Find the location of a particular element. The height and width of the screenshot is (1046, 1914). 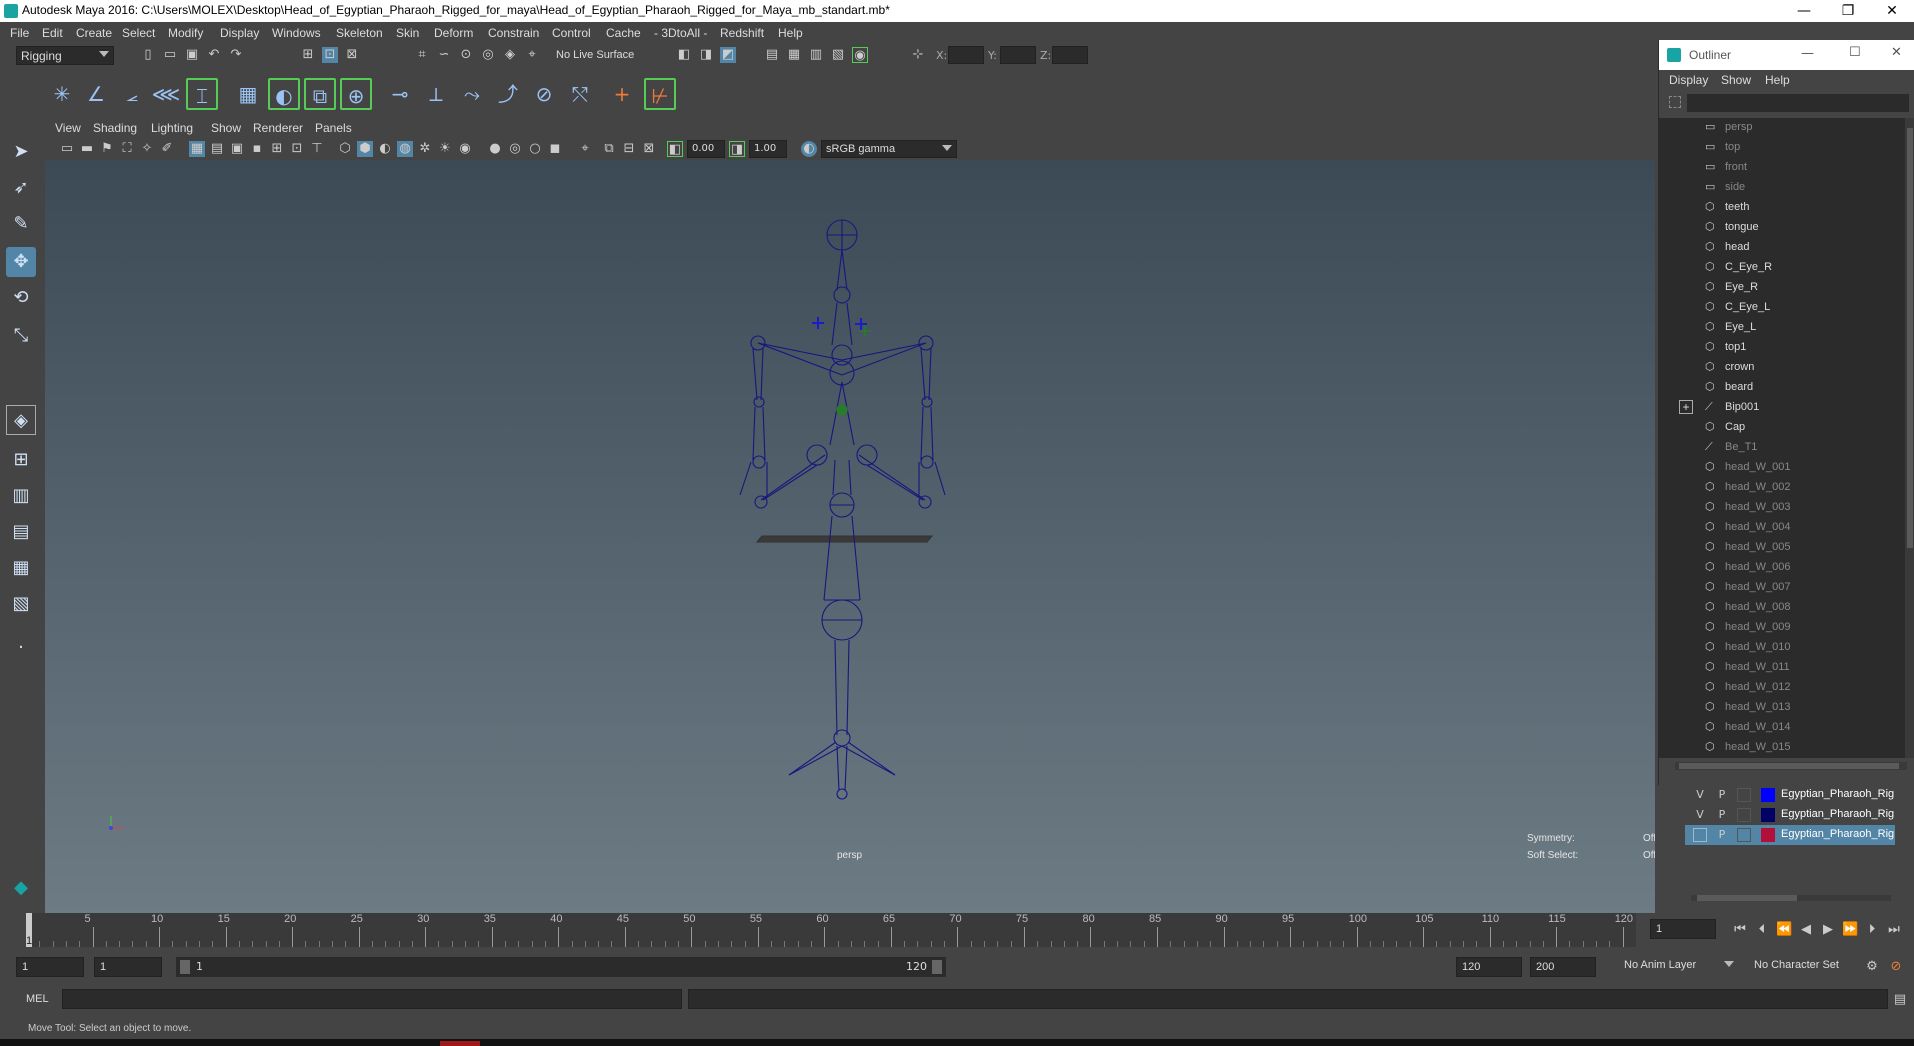

close-icon: ✕ is located at coordinates (1892, 11).